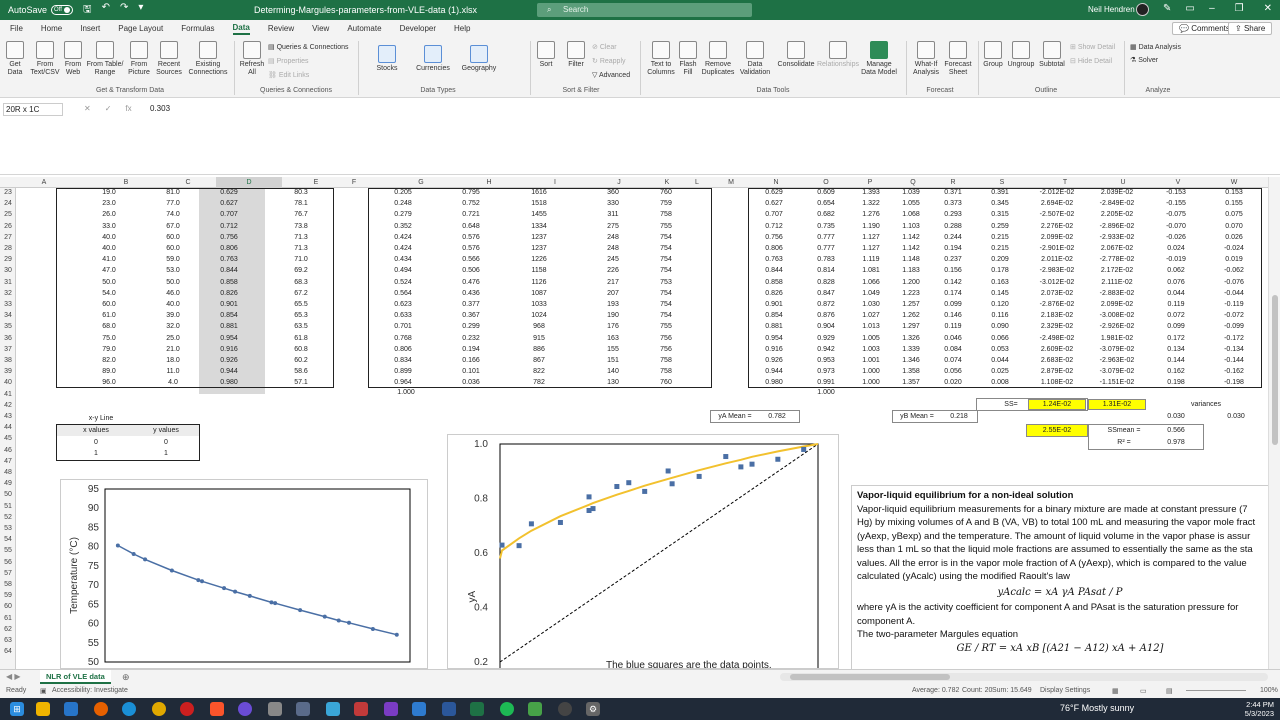 This screenshot has height=720, width=1280. I want to click on data-validation-button: Data Validation, so click(755, 59).